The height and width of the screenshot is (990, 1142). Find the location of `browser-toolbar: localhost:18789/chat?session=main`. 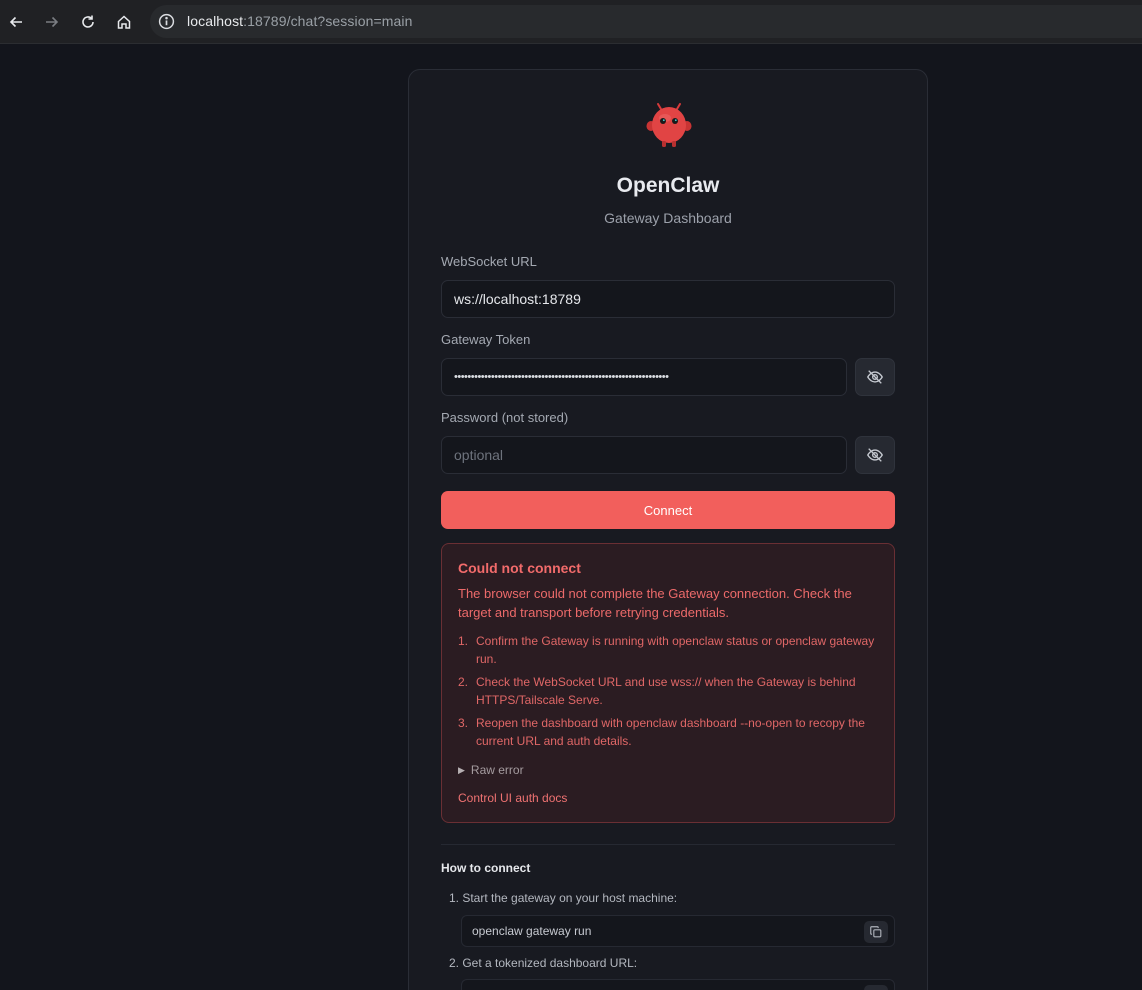

browser-toolbar: localhost:18789/chat?session=main is located at coordinates (571, 22).